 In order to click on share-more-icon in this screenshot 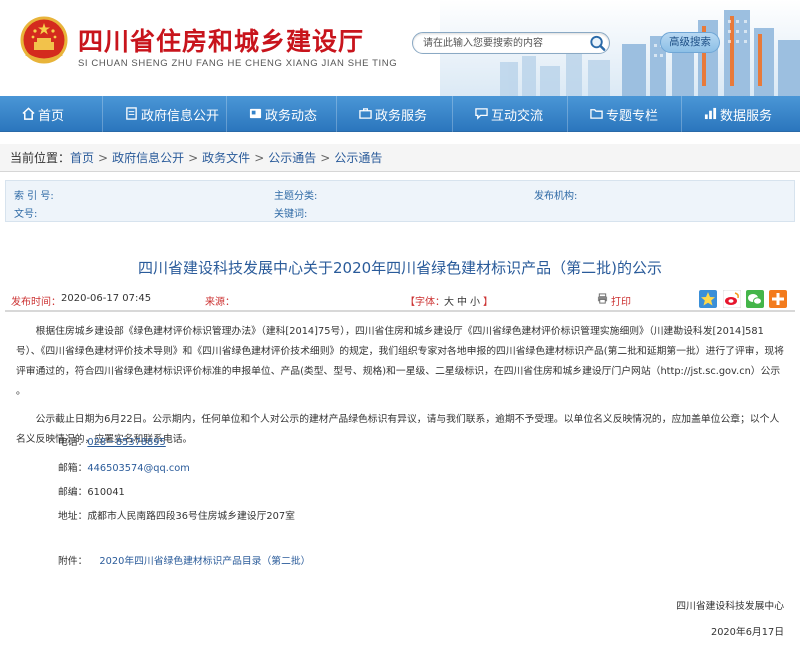, I will do `click(778, 299)`.